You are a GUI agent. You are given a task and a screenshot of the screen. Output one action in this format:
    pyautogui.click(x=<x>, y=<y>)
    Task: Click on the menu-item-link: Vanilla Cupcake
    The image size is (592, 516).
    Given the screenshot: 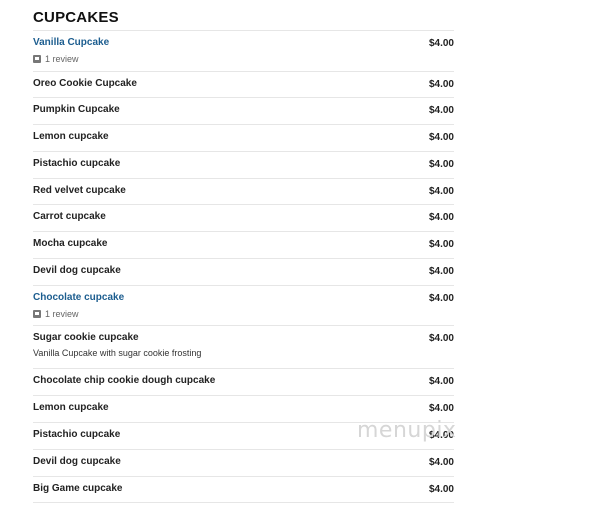 What is the action you would take?
    pyautogui.click(x=71, y=42)
    